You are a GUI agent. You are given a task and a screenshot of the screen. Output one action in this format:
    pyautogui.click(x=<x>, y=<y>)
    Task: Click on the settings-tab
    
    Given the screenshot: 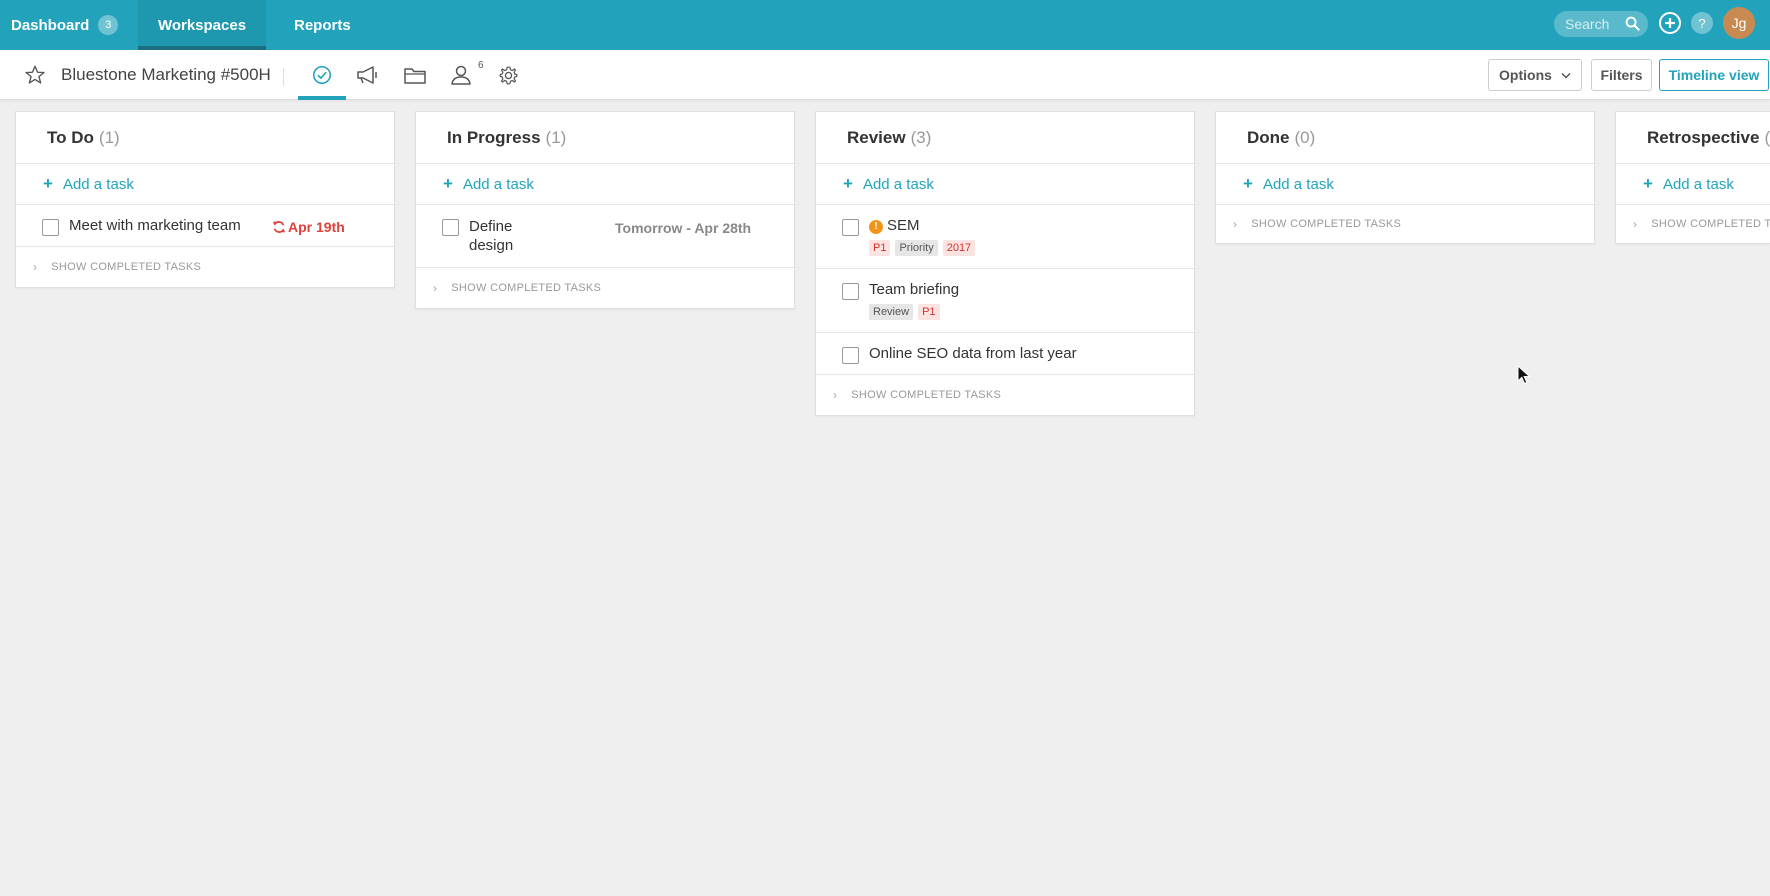 What is the action you would take?
    pyautogui.click(x=508, y=75)
    